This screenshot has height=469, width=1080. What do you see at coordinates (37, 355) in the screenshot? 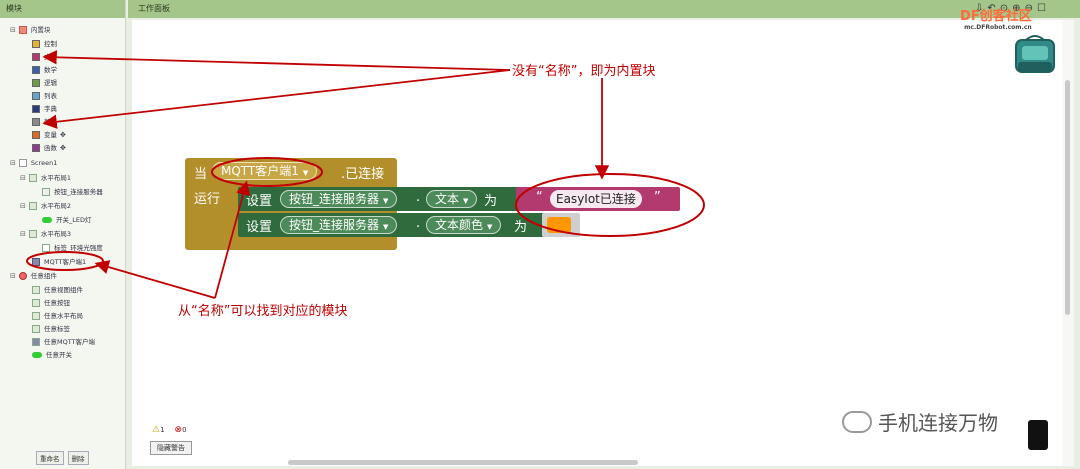
I see `switch-icon` at bounding box center [37, 355].